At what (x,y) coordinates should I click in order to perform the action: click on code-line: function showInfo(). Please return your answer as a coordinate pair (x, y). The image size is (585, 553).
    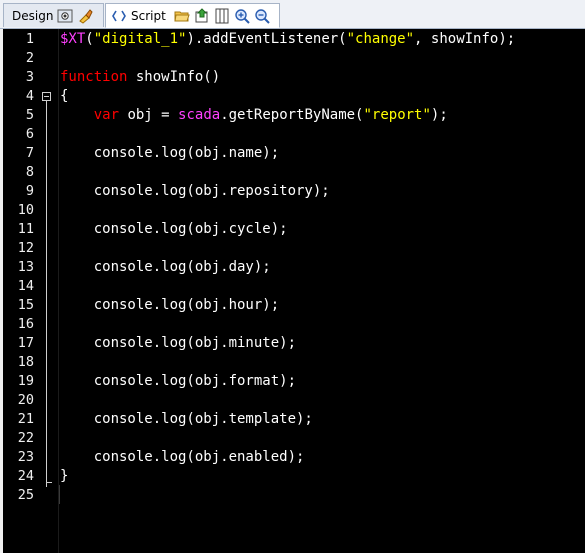
    Looking at the image, I should click on (140, 77).